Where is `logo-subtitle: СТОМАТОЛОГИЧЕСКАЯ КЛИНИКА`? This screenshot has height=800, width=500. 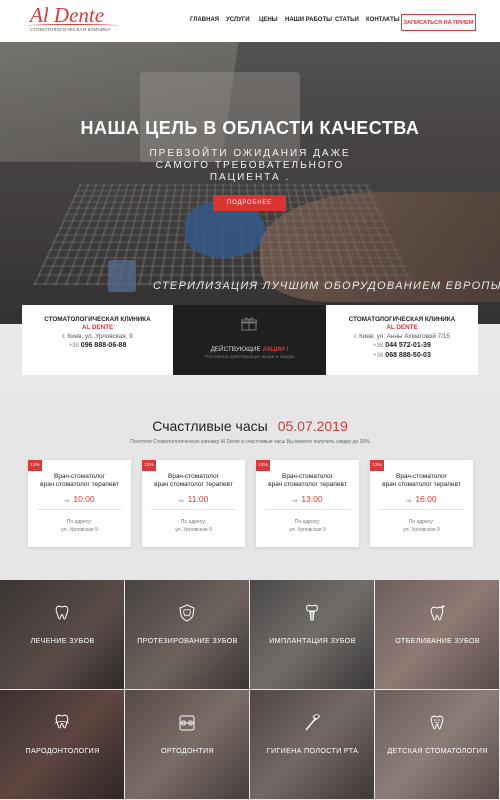
logo-subtitle: СТОМАТОЛОГИЧЕСКАЯ КЛИНИКА is located at coordinates (70, 29).